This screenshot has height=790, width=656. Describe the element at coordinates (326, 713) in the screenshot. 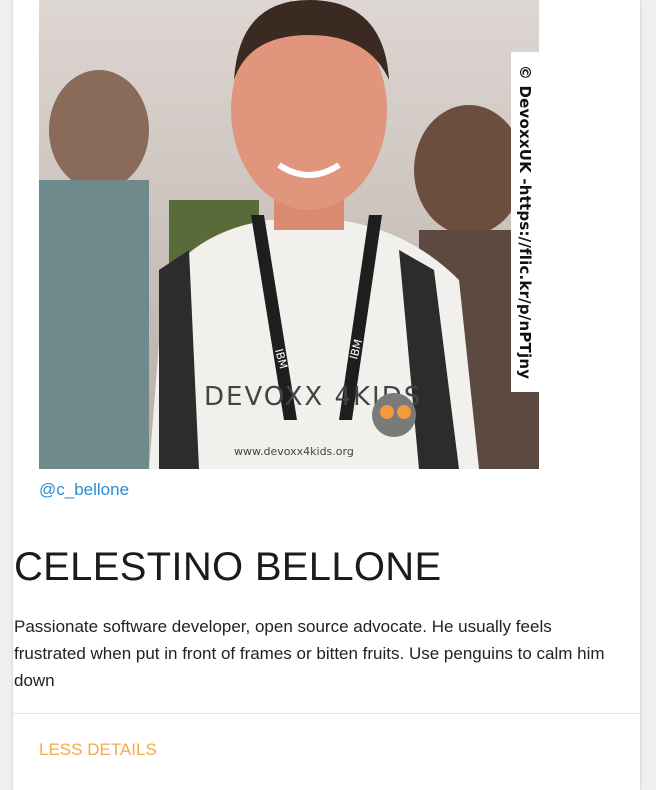

I see `card-divider` at that location.